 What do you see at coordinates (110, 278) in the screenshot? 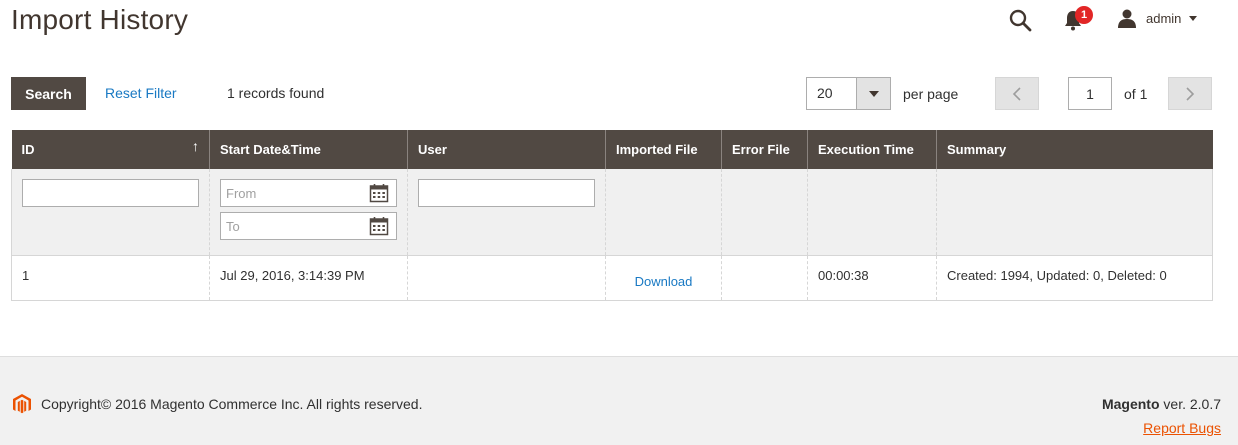
I see `cell-id: 1` at bounding box center [110, 278].